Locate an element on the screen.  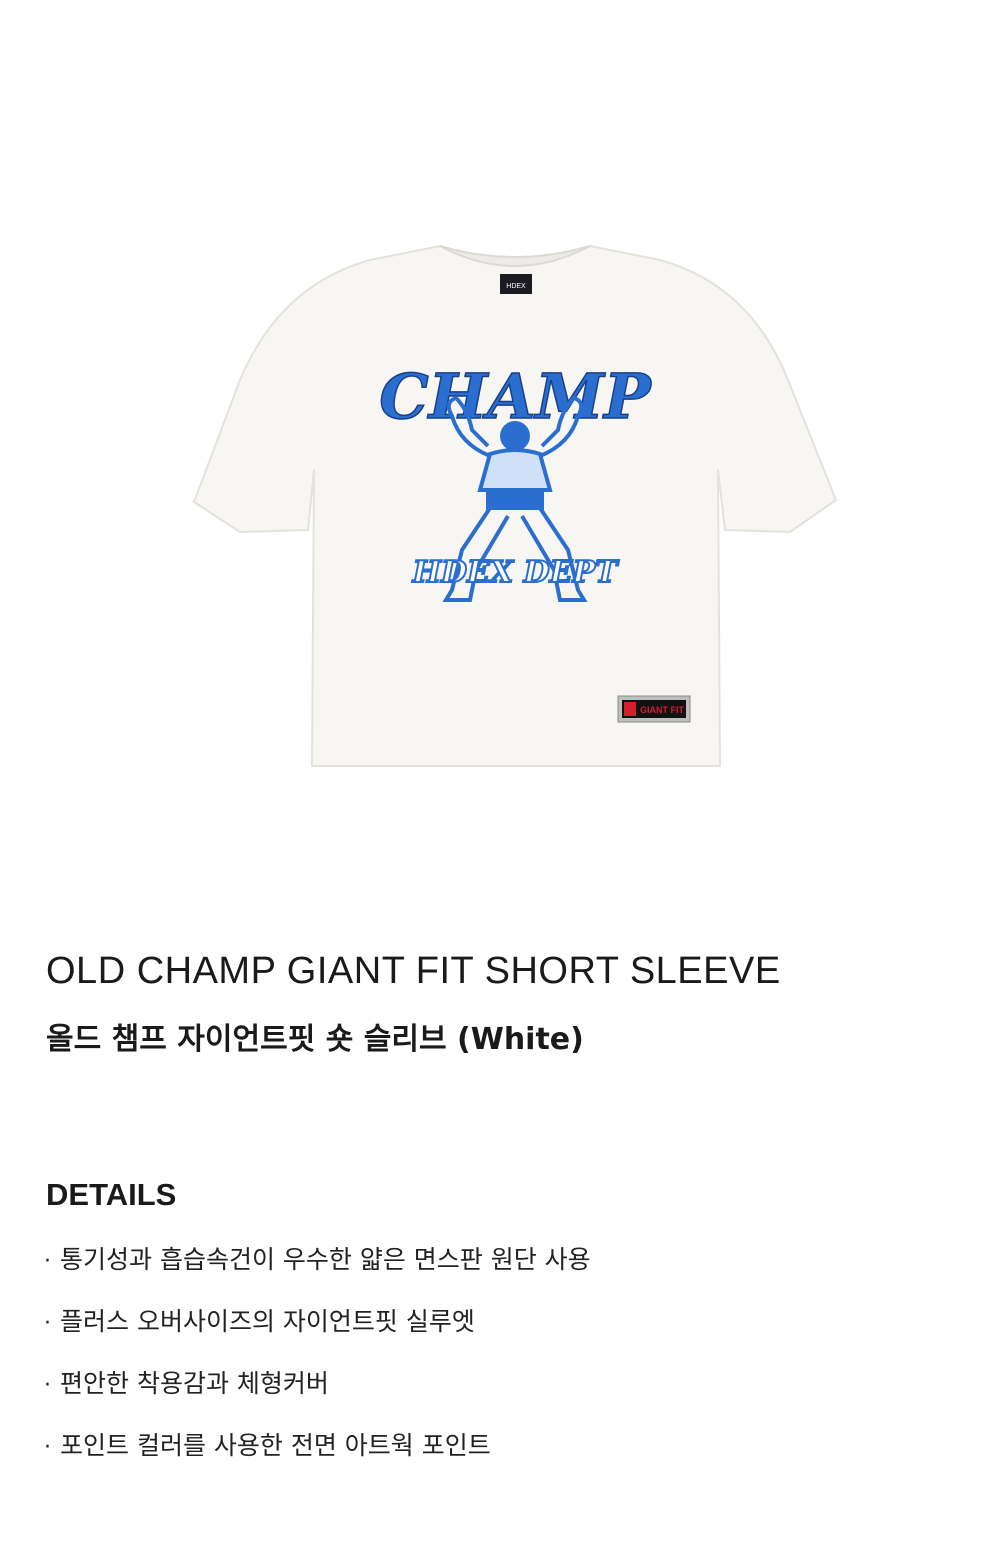
detail-text: 포인트 컬러를 사용한 전면 아트웍 포인트 is located at coordinates (275, 1445).